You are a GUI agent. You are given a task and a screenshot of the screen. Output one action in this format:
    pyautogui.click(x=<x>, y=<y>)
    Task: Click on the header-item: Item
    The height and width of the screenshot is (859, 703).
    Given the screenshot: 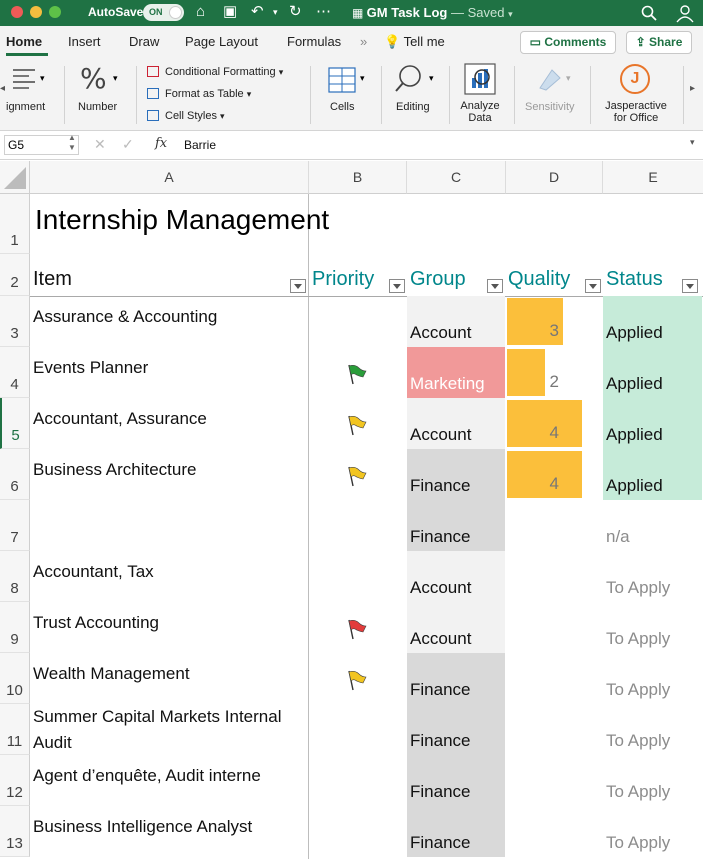 What is the action you would take?
    pyautogui.click(x=52, y=279)
    